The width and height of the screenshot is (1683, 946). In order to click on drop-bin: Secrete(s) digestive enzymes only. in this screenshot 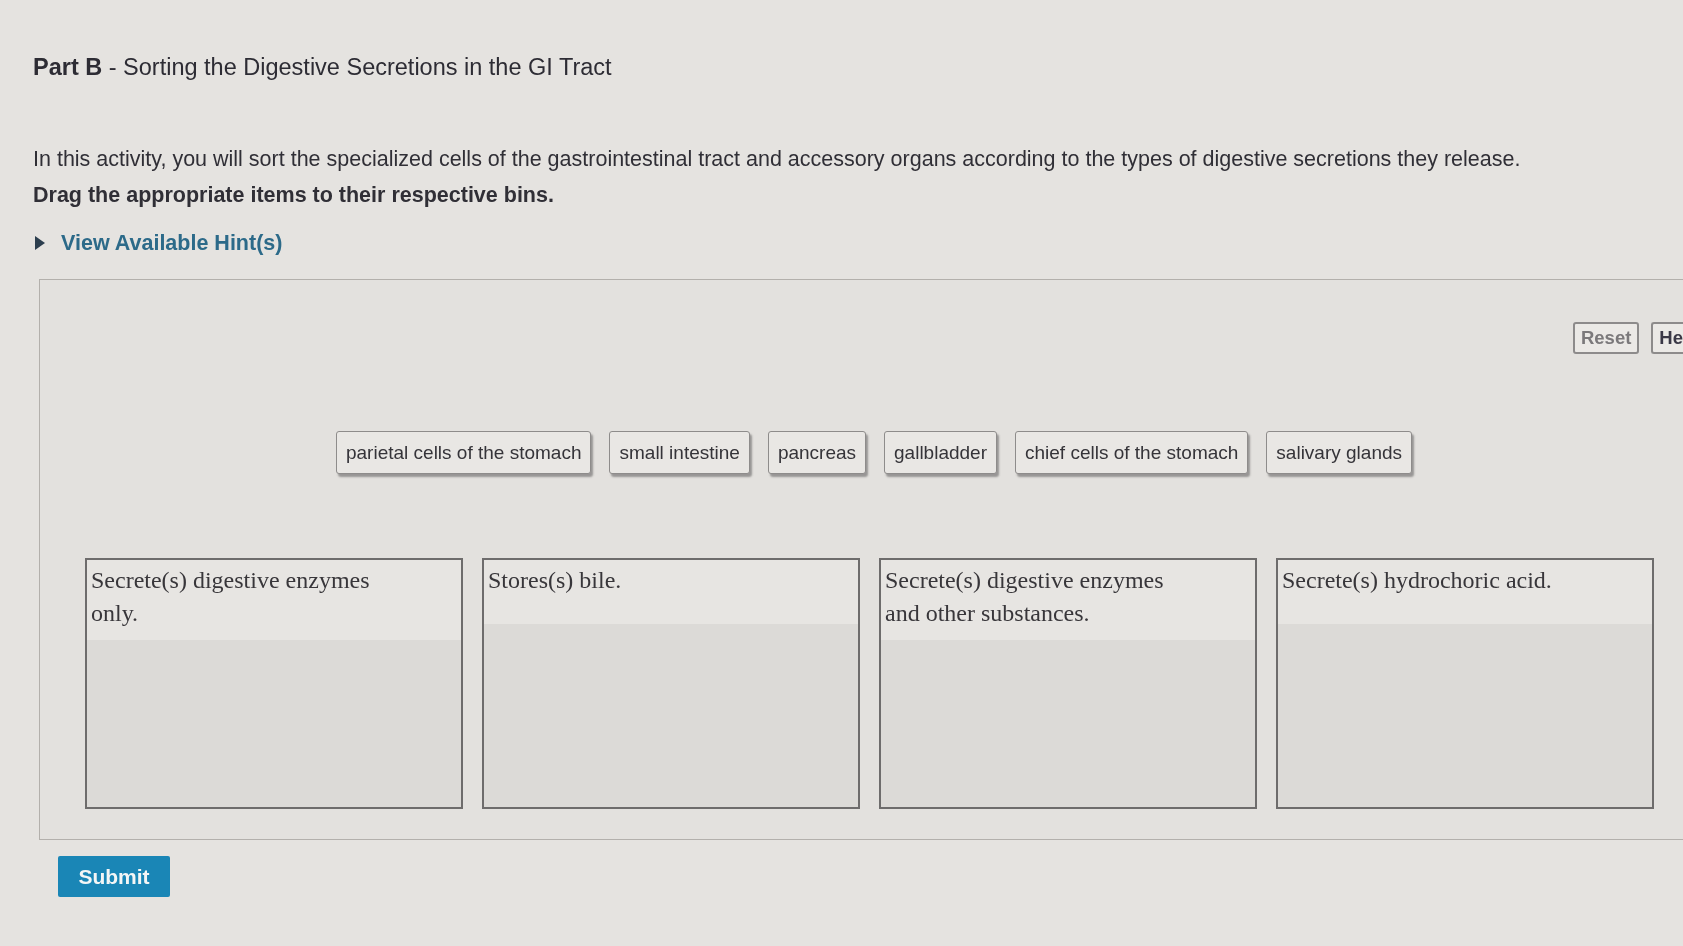, I will do `click(274, 683)`.